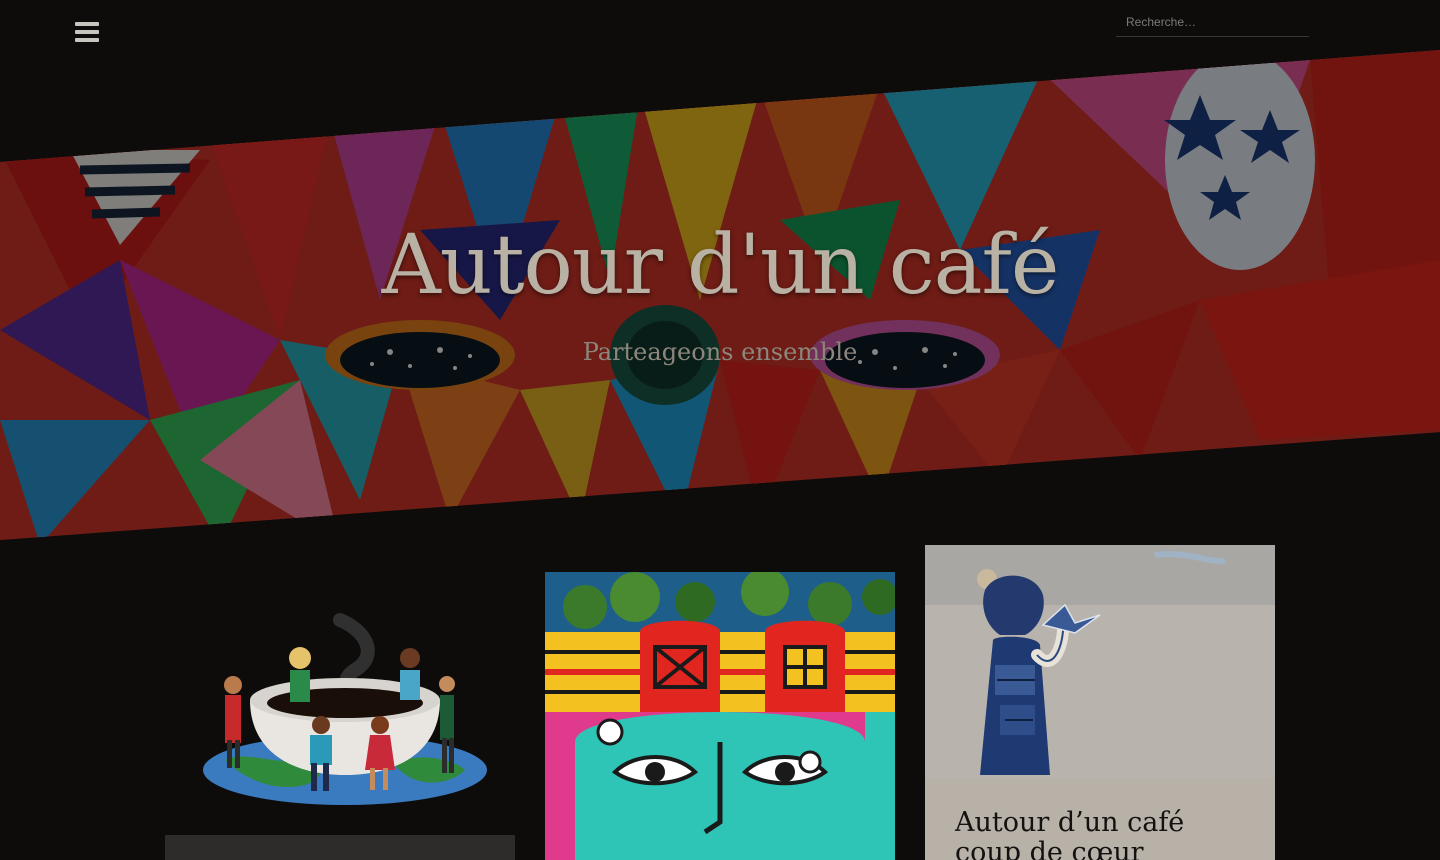 Image resolution: width=1440 pixels, height=860 pixels. I want to click on search-input, so click(1212, 22).